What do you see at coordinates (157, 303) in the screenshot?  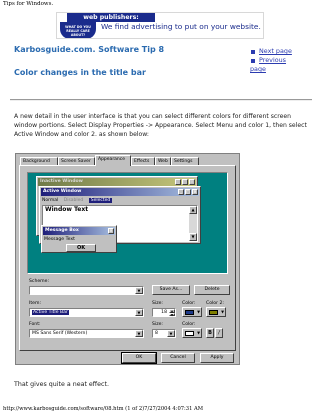 I see `size-label: Size:` at bounding box center [157, 303].